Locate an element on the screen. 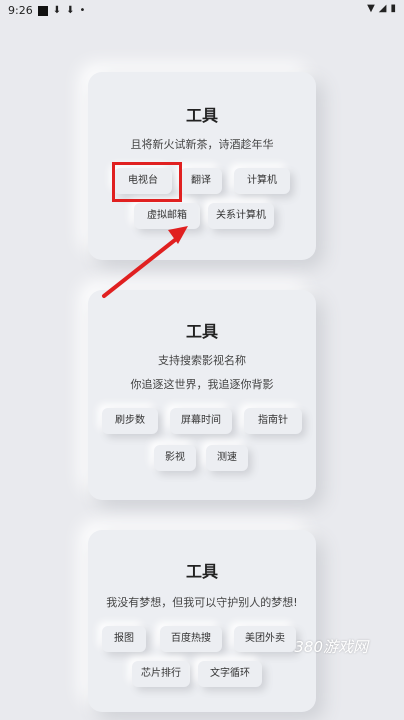  annotation-arrow is located at coordinates (145, 262).